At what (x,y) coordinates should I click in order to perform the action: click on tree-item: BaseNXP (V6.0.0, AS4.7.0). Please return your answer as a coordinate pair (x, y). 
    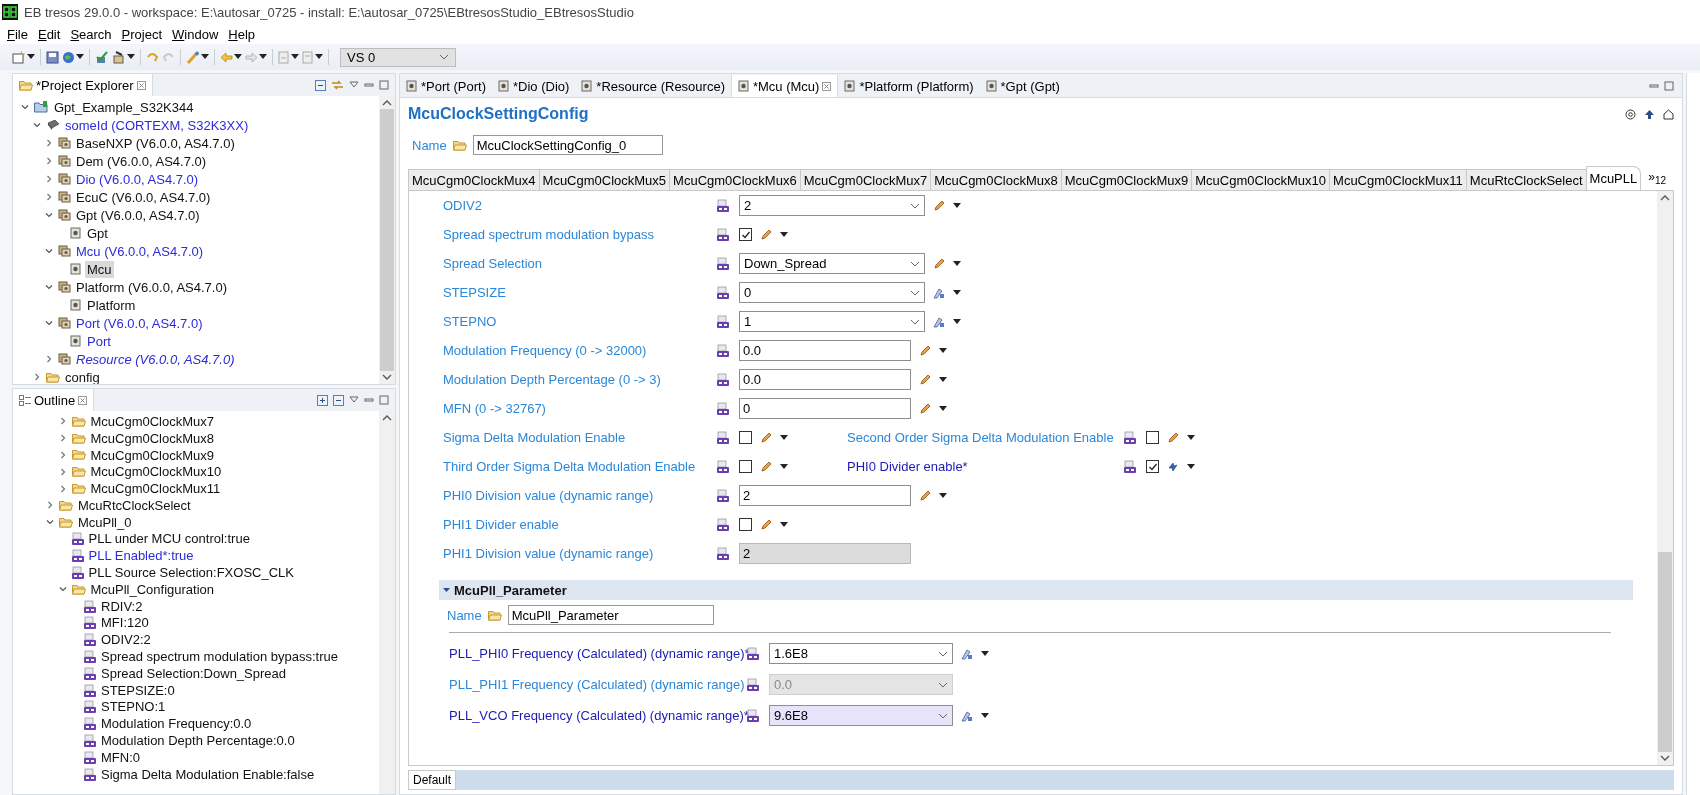
    Looking at the image, I should click on (155, 143).